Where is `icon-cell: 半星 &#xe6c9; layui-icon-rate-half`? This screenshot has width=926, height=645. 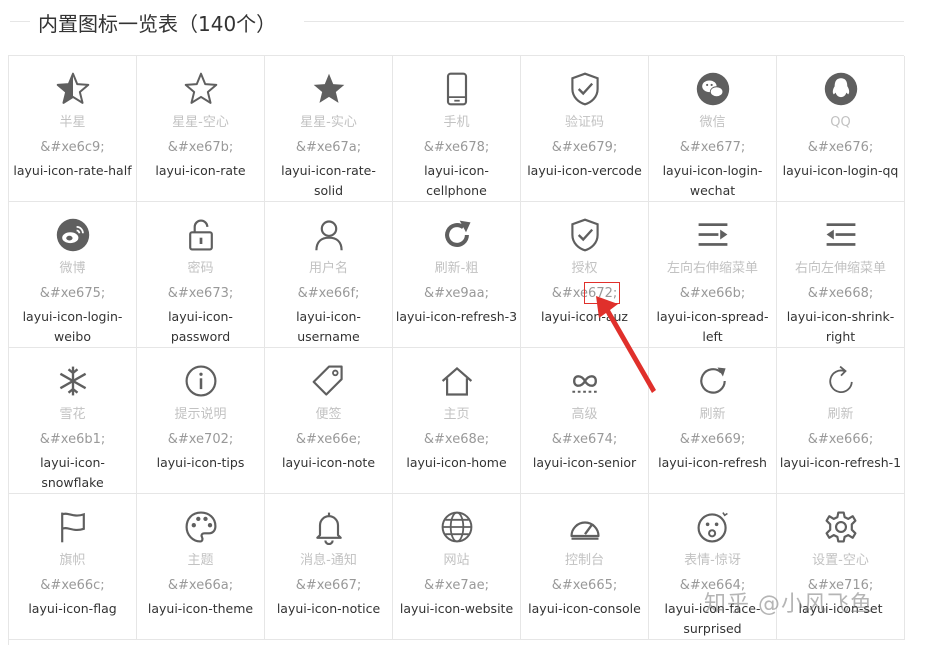 icon-cell: 半星 &#xe6c9; layui-icon-rate-half is located at coordinates (73, 129).